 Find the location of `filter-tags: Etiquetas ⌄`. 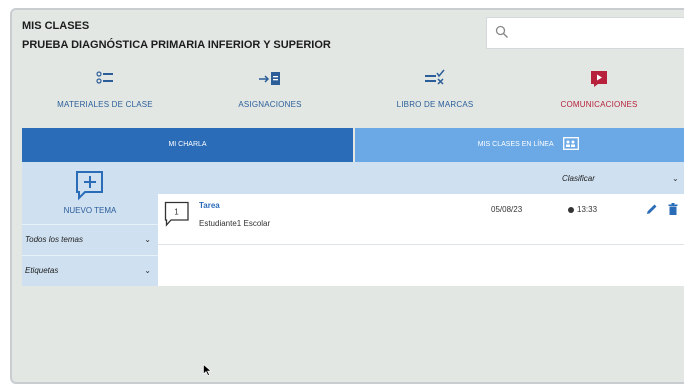

filter-tags: Etiquetas ⌄ is located at coordinates (90, 270).